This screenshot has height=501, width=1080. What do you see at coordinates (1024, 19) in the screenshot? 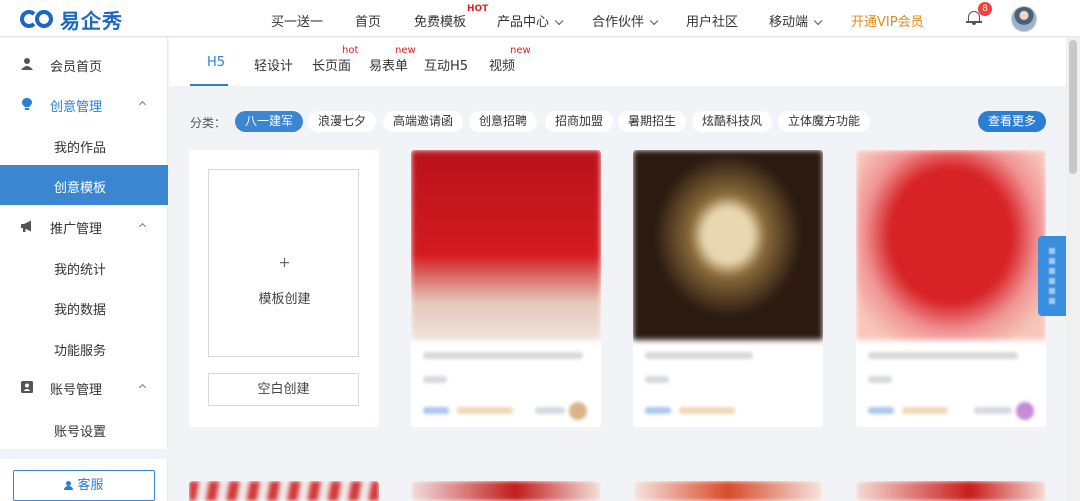
I see `avatar` at bounding box center [1024, 19].